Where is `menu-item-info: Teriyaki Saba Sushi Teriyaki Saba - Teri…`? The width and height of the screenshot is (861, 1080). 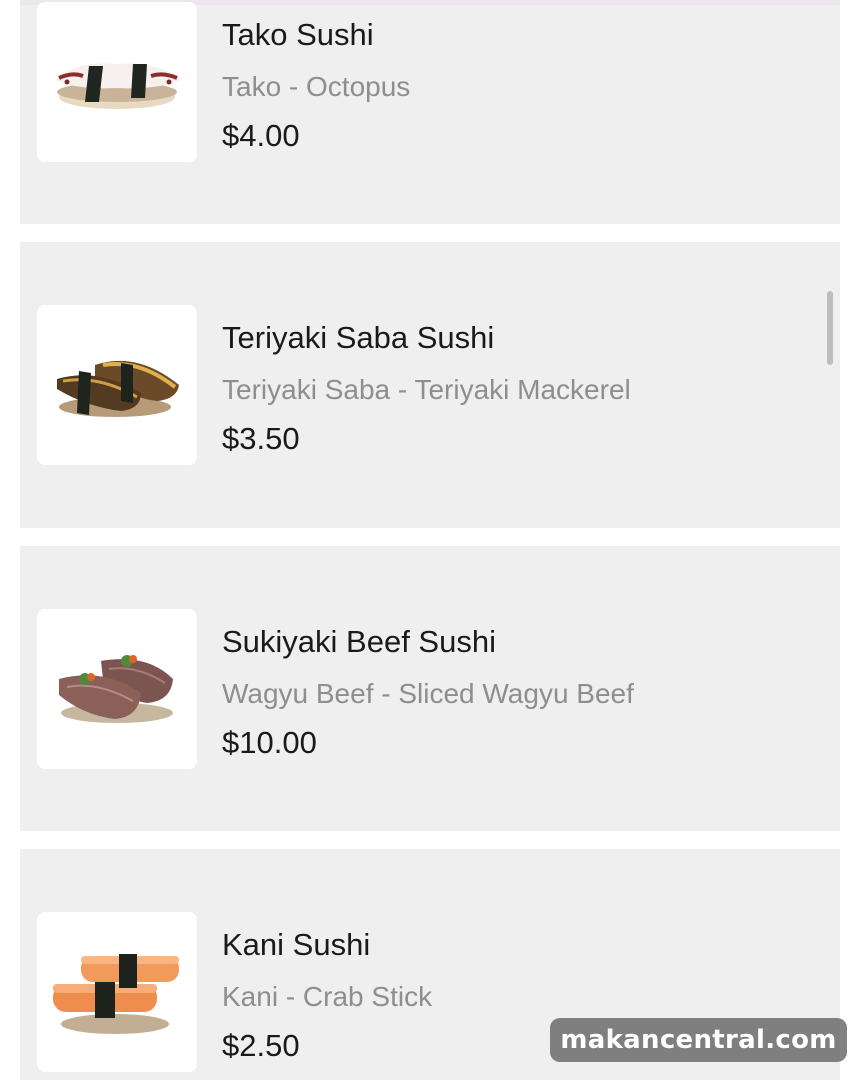 menu-item-info: Teriyaki Saba Sushi Teriyaki Saba - Teri… is located at coordinates (426, 388).